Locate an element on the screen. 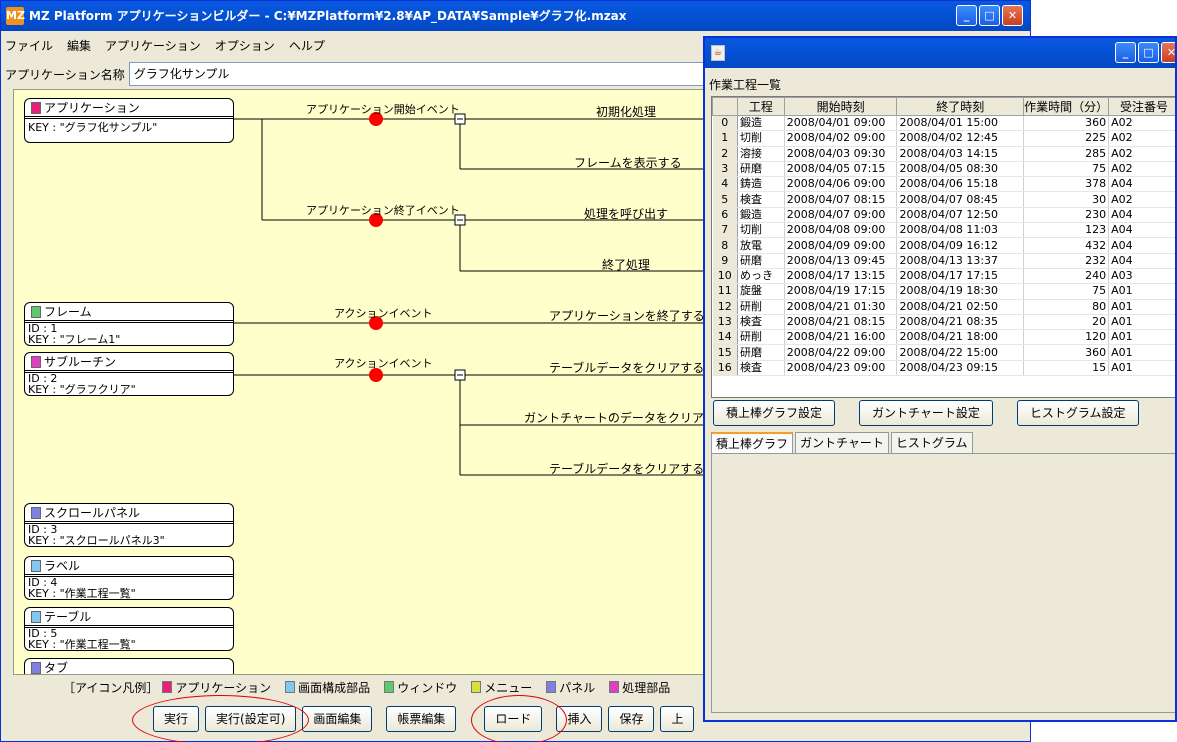 The width and height of the screenshot is (1177, 742). tab-histogram: ヒストグラム is located at coordinates (931, 443).